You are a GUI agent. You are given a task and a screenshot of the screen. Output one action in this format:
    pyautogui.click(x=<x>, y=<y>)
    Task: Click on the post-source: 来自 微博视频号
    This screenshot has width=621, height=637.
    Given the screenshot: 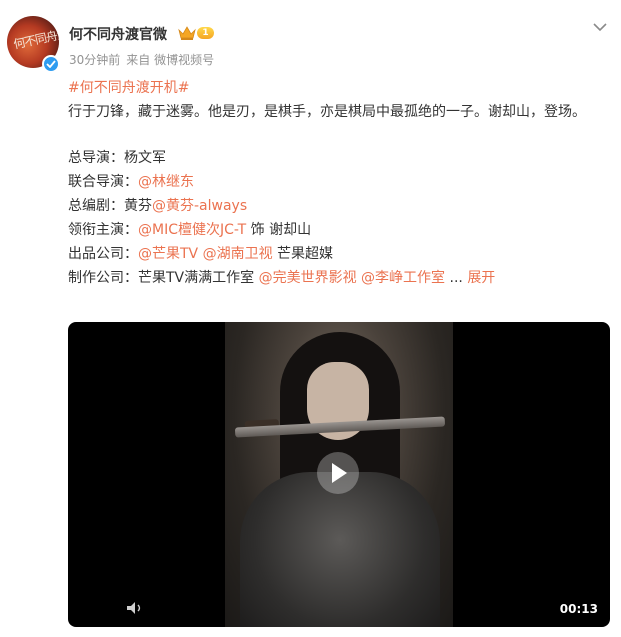 What is the action you would take?
    pyautogui.click(x=170, y=60)
    